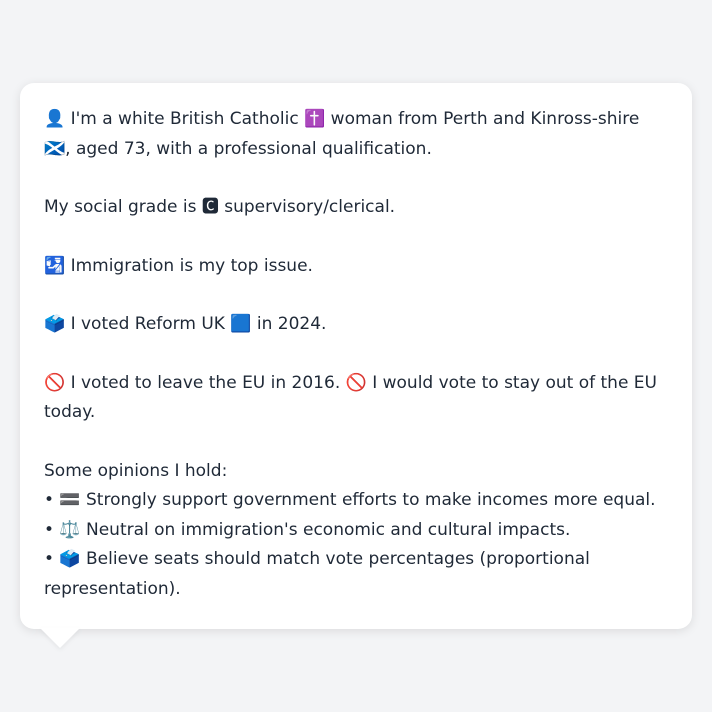 This screenshot has width=712, height=712. I want to click on speech-bubble-tail, so click(60, 638).